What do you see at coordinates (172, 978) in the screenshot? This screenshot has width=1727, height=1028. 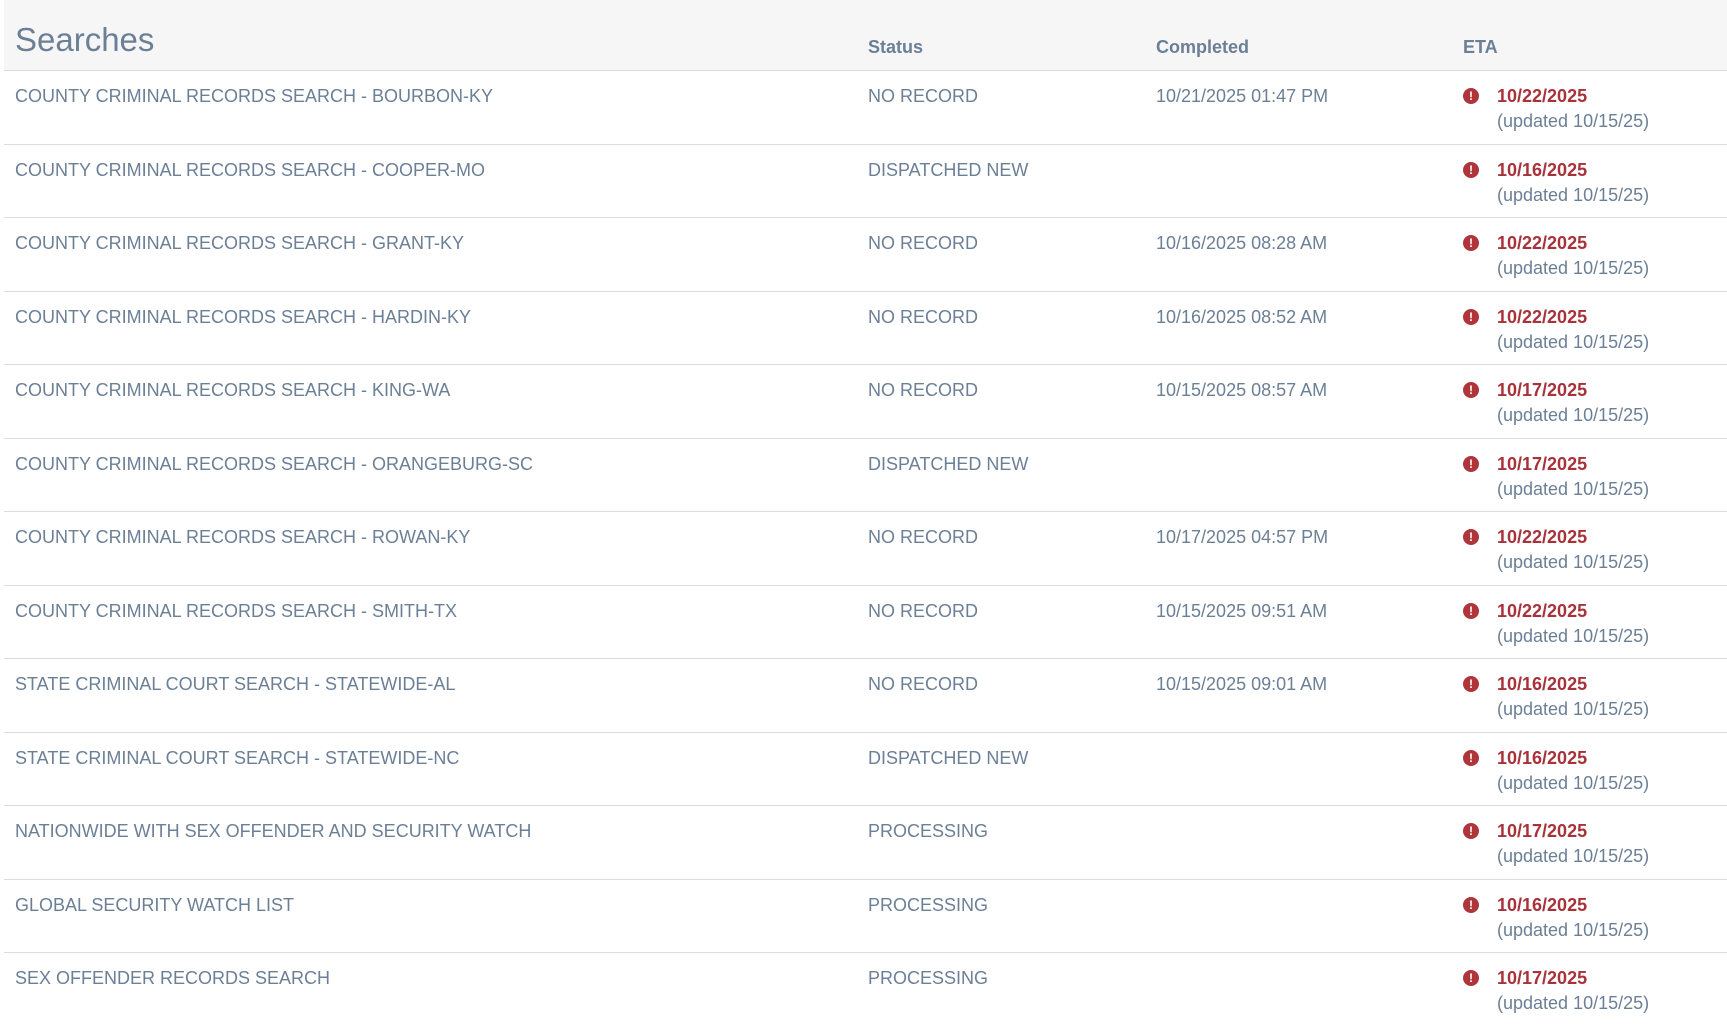 I see `search-name: SEX OFFENDER RECORDS SEARCH` at bounding box center [172, 978].